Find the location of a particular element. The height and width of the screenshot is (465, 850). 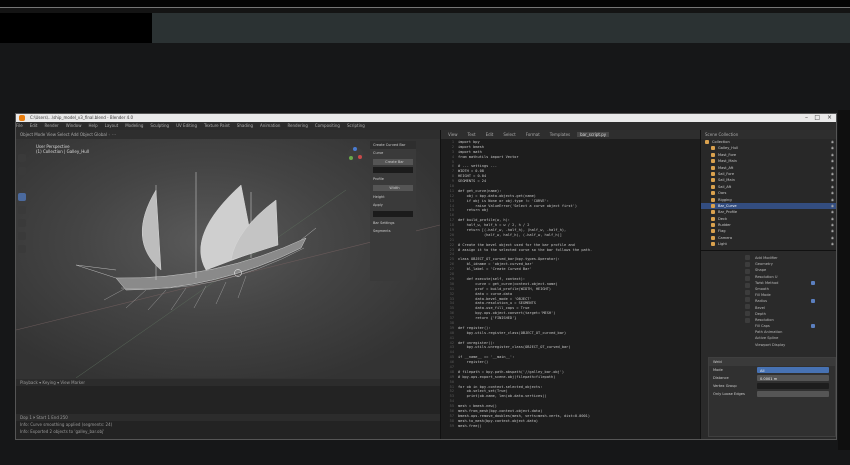

outliner-row-label: Galley_Hull is located at coordinates (728, 148).